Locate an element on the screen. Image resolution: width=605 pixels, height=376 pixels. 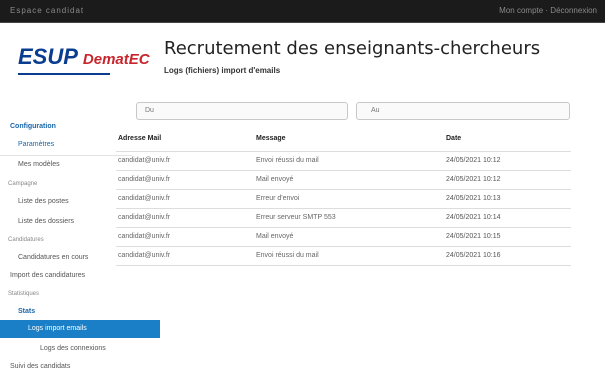
cell-date: 24/05/2021 10:15 is located at coordinates (473, 236).